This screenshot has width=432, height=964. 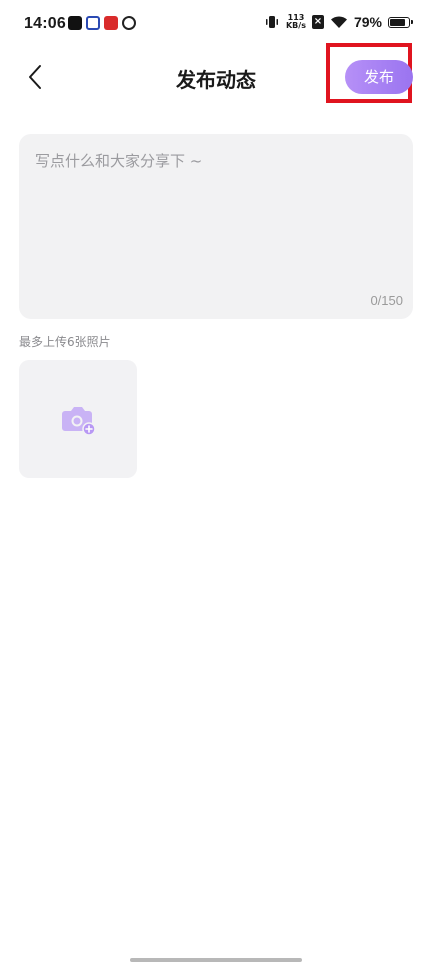 What do you see at coordinates (216, 960) in the screenshot?
I see `home-indicator` at bounding box center [216, 960].